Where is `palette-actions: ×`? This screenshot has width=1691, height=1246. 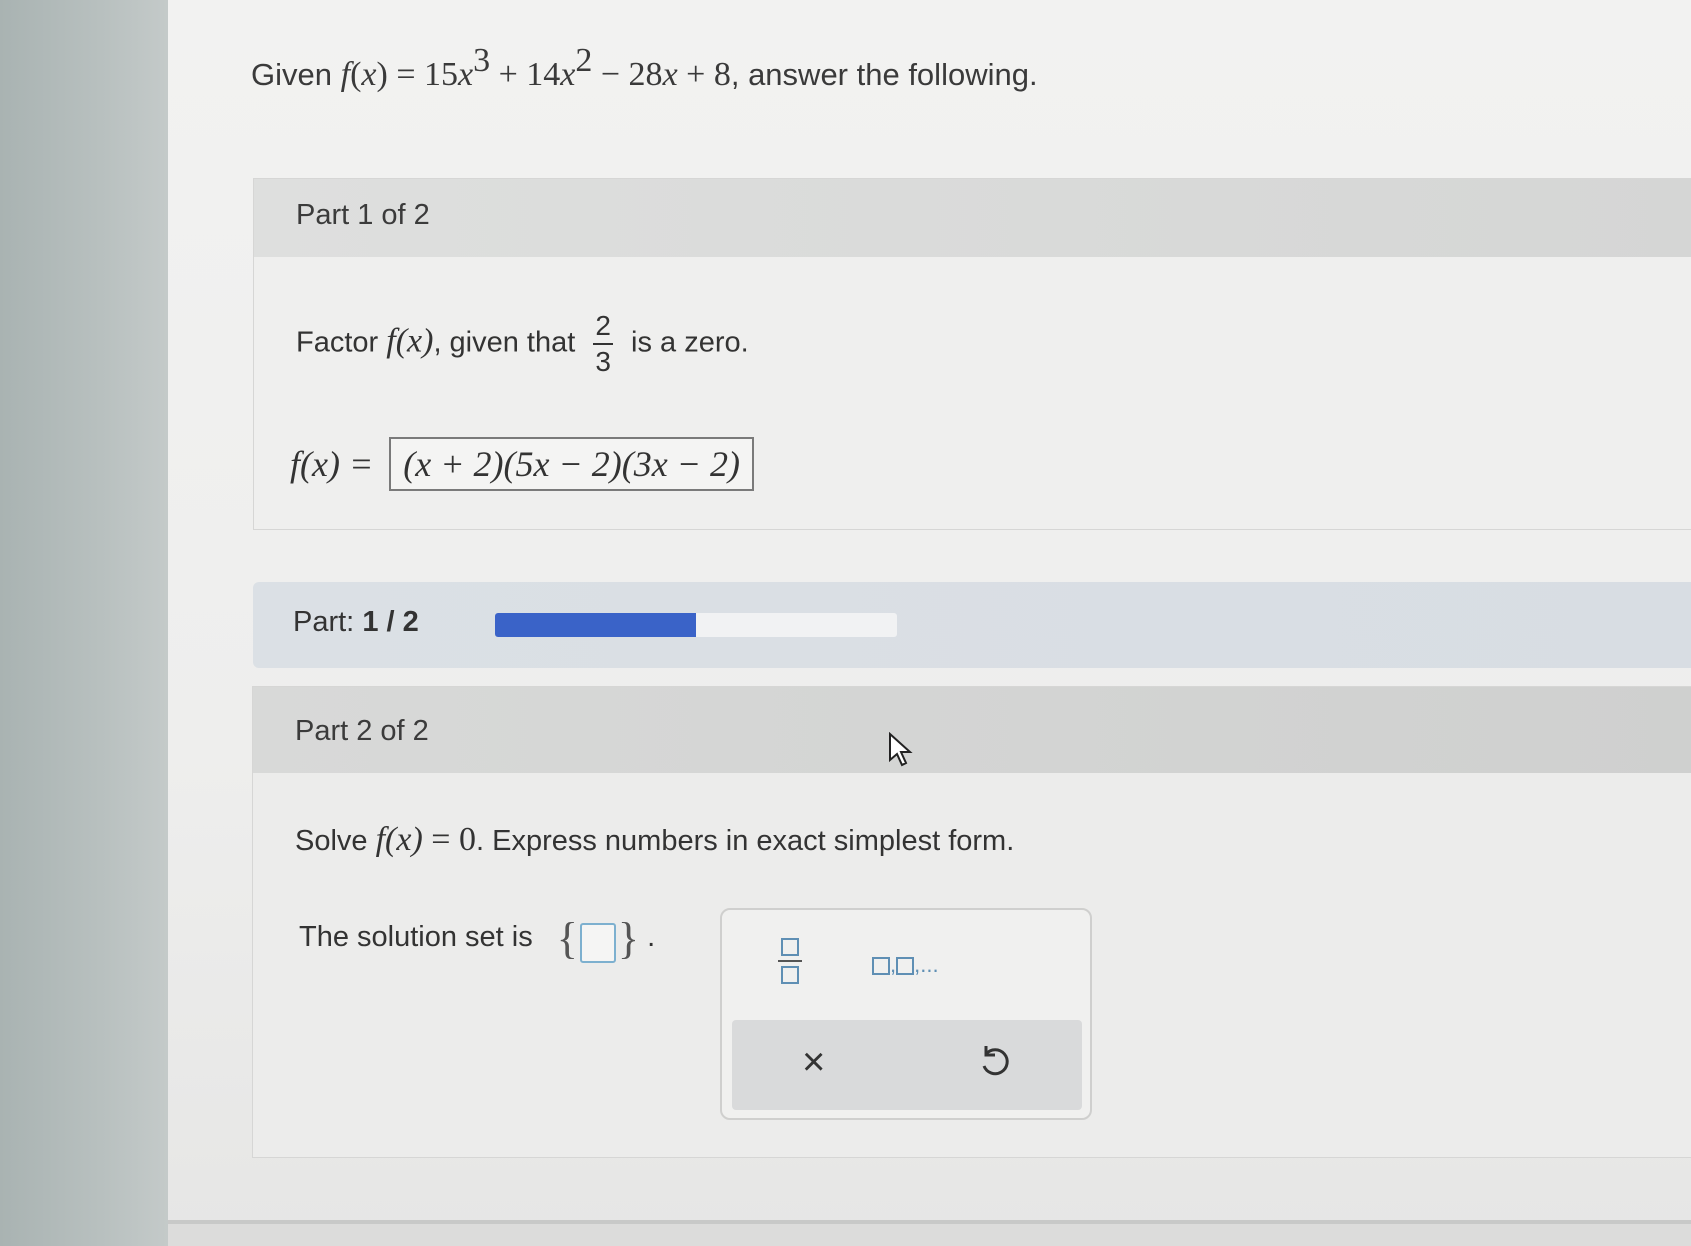
palette-actions: × is located at coordinates (907, 1065).